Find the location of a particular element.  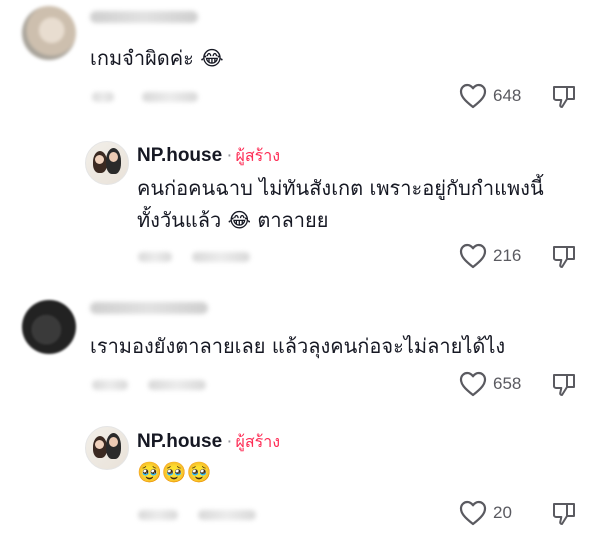

like-group: 658 is located at coordinates (490, 384).